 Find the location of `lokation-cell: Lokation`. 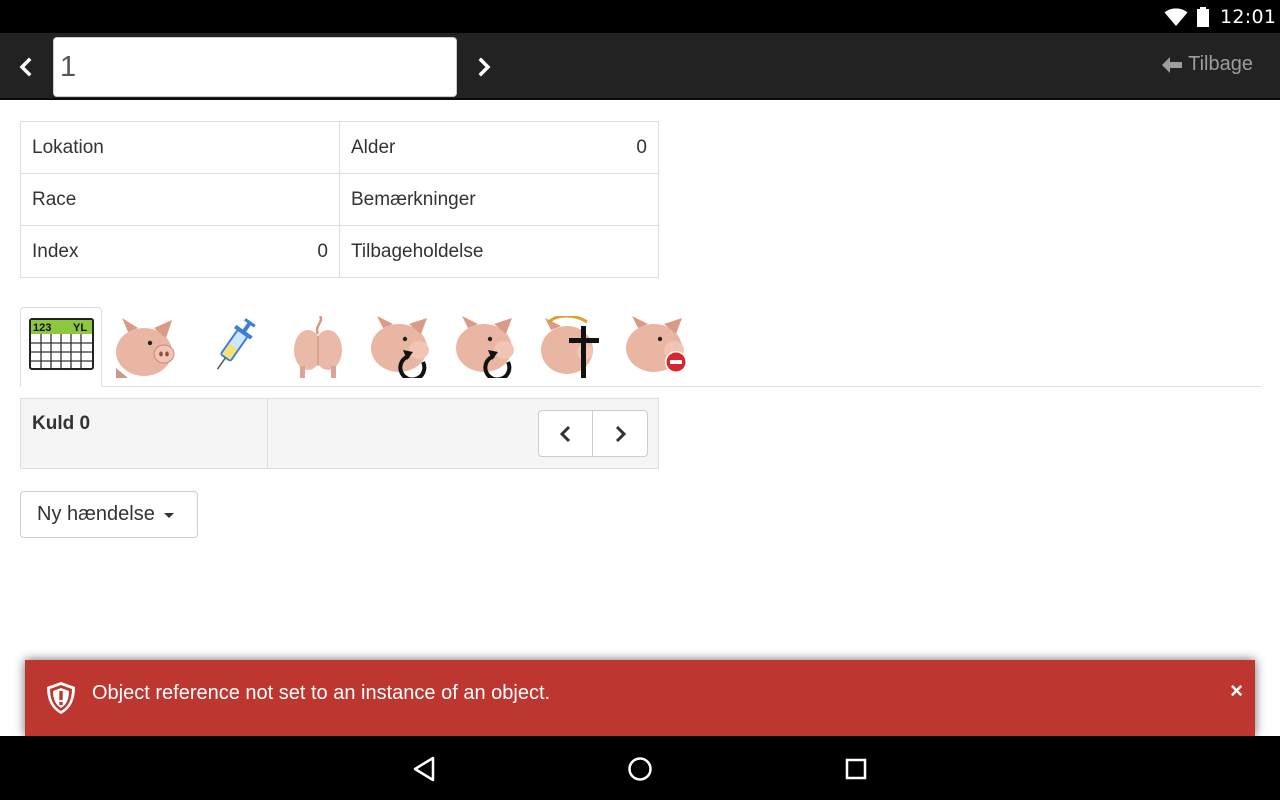

lokation-cell: Lokation is located at coordinates (180, 147).